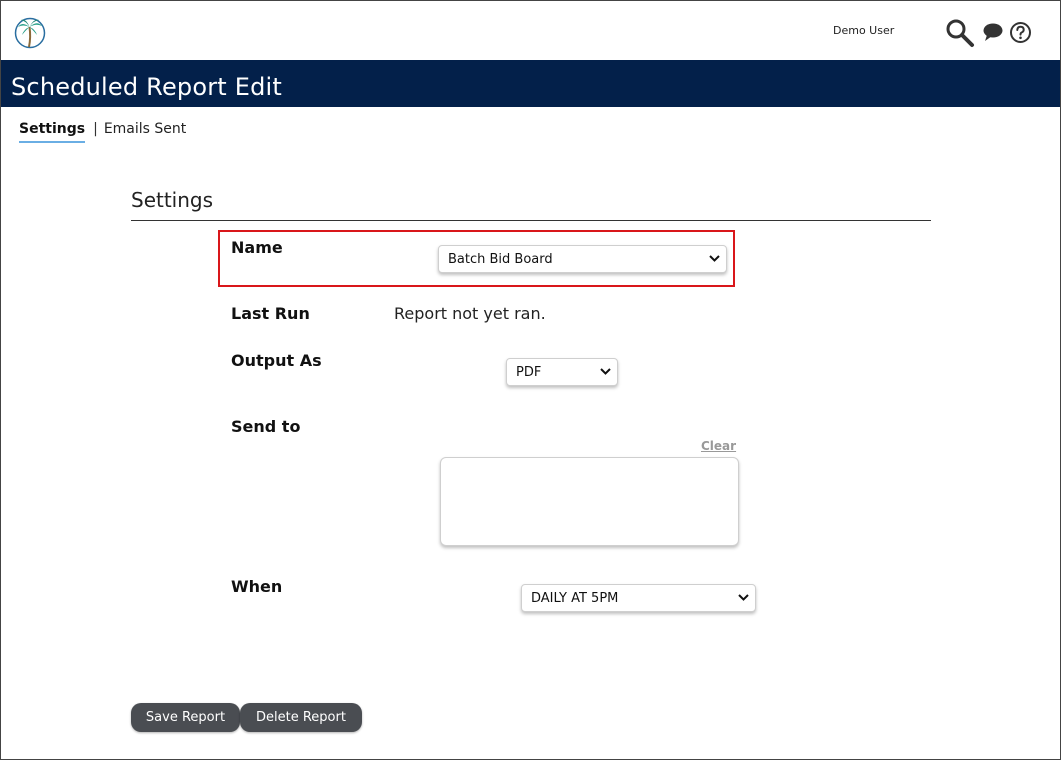  What do you see at coordinates (185, 717) in the screenshot?
I see `save-report-button: Save Report` at bounding box center [185, 717].